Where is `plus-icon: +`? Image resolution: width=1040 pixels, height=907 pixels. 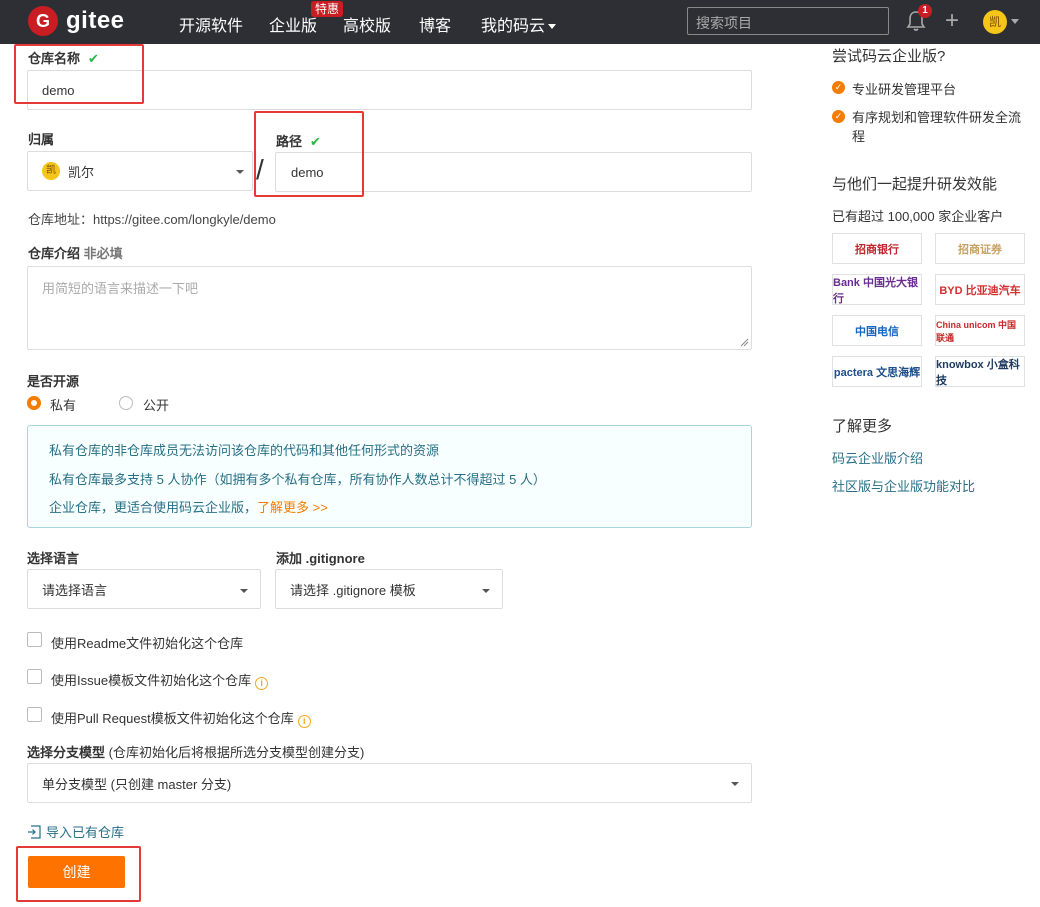
plus-icon: + is located at coordinates (952, 21).